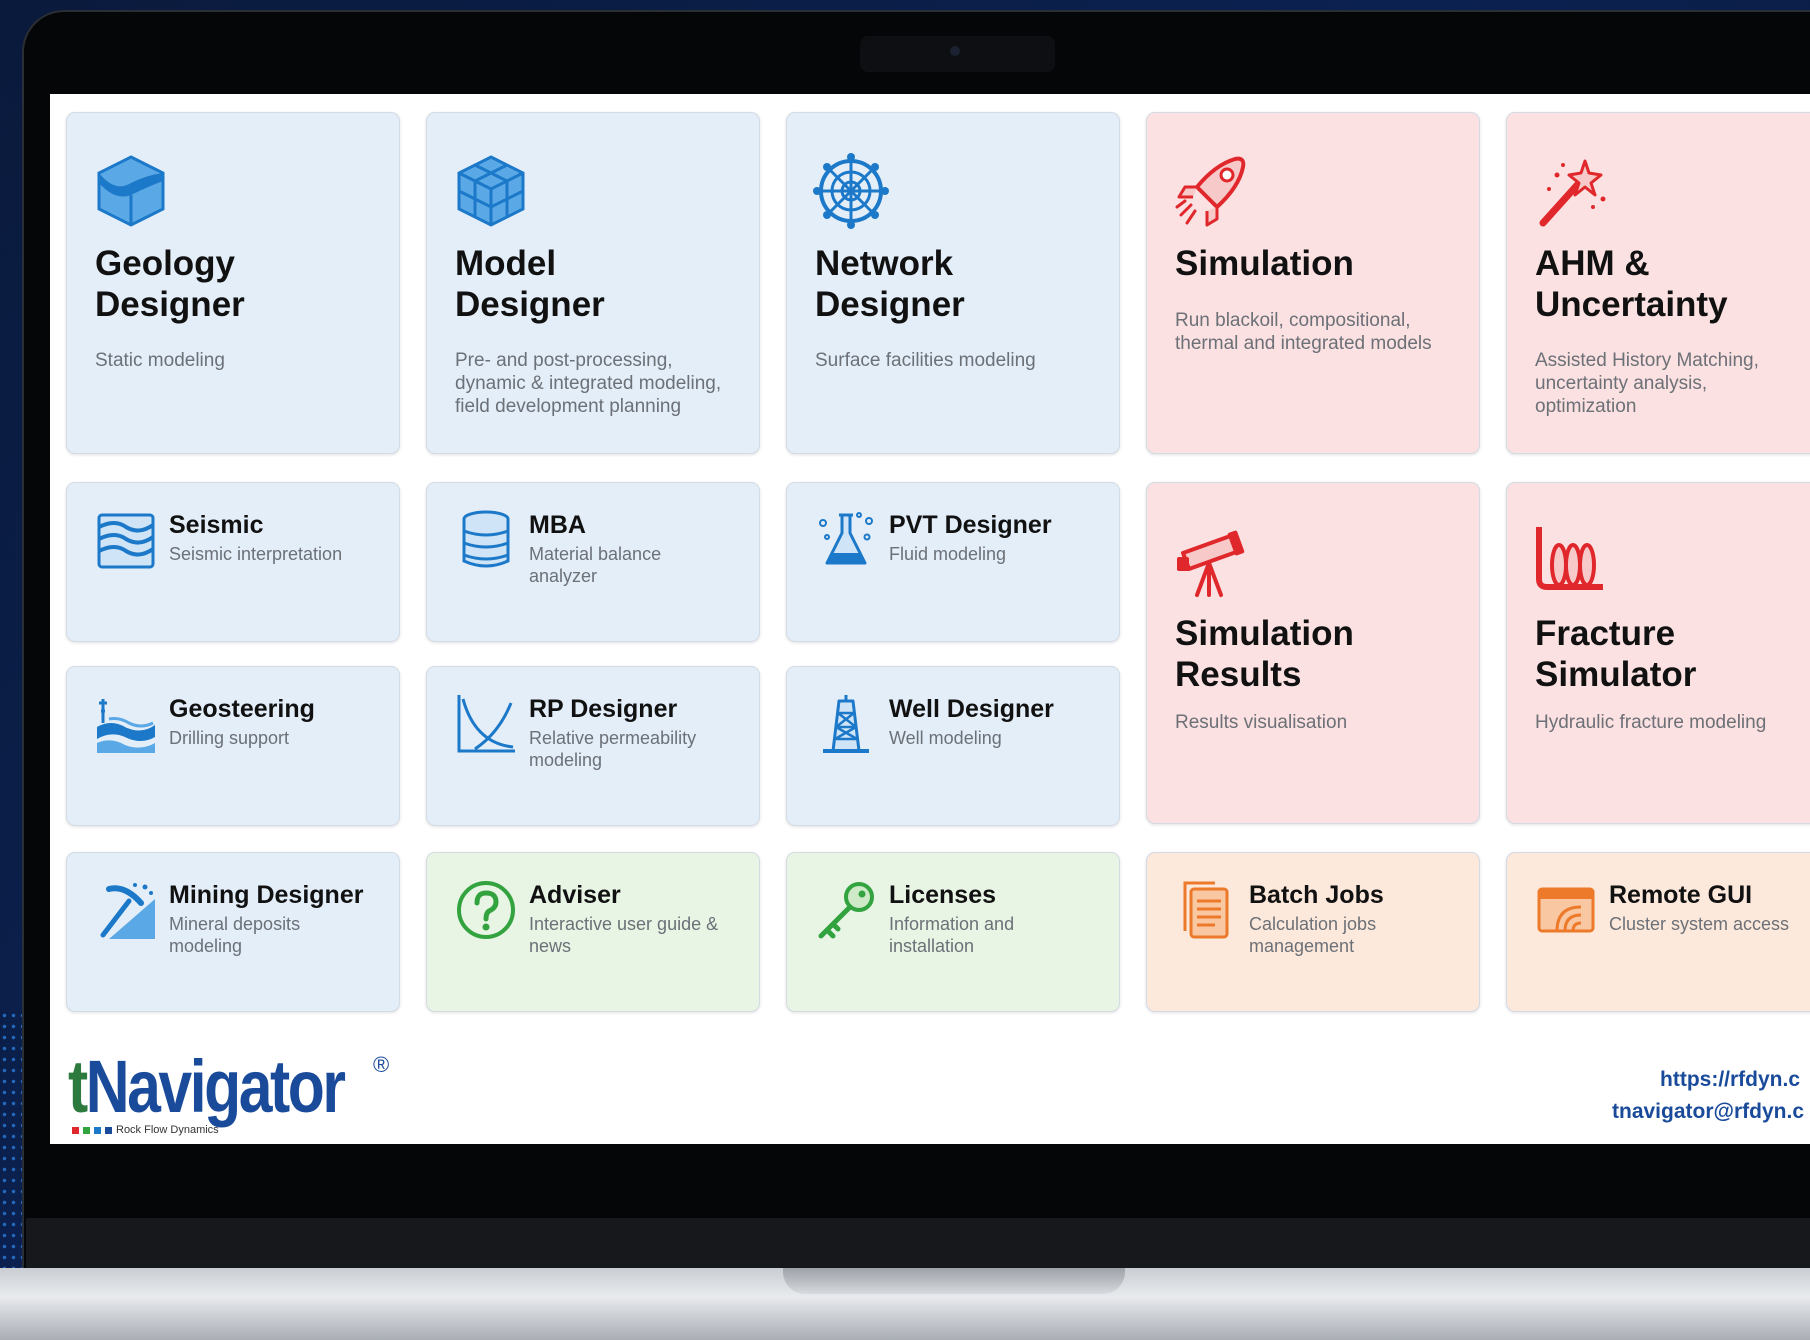 The height and width of the screenshot is (1340, 1810). What do you see at coordinates (506, 263) in the screenshot?
I see `tile-title-line1: Model` at bounding box center [506, 263].